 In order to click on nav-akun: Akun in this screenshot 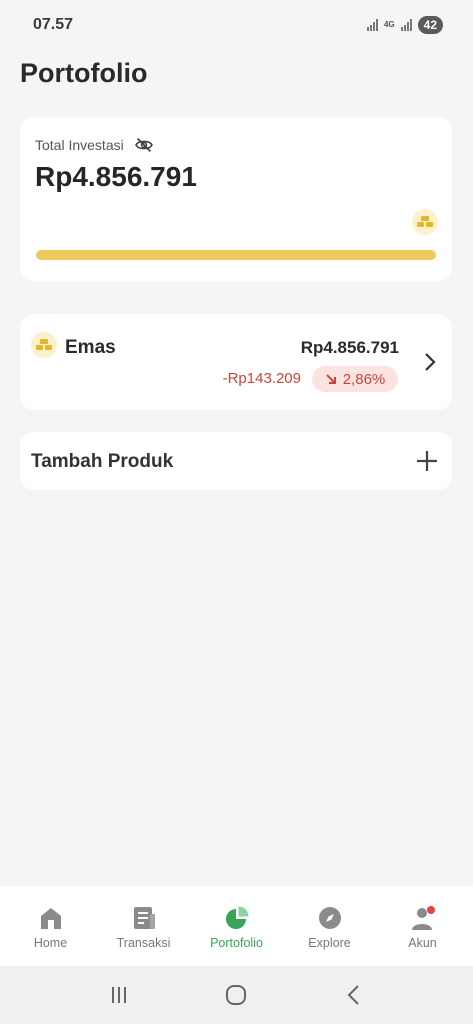, I will do `click(423, 926)`.